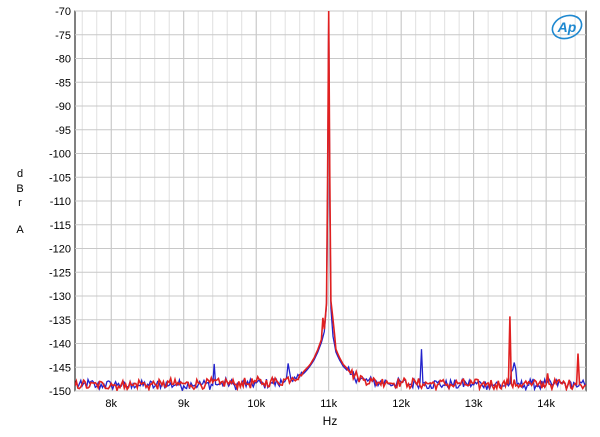  I want to click on x-axis-label: Hz, so click(330, 421).